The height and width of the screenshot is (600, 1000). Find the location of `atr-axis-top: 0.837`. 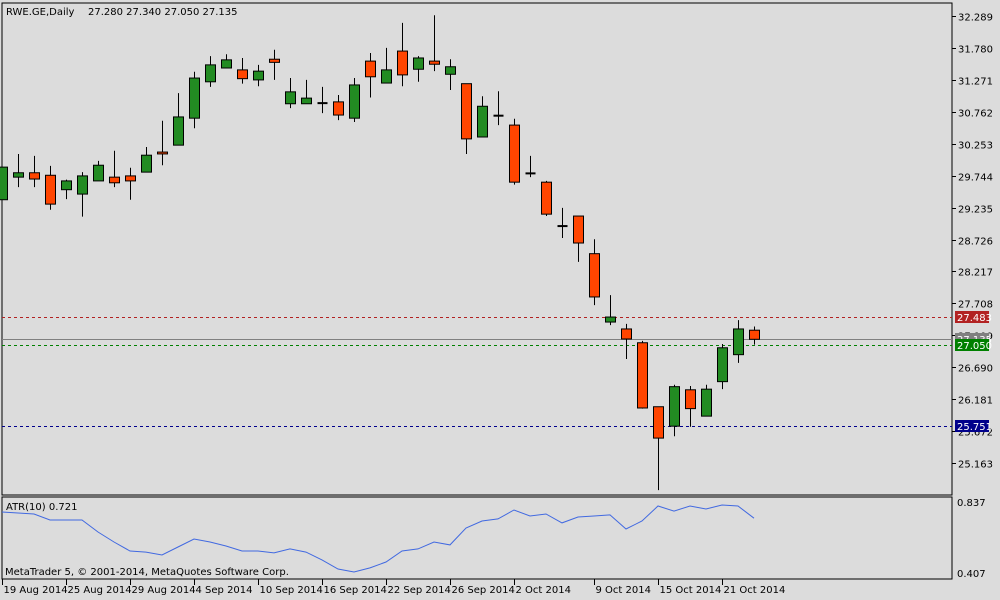

atr-axis-top: 0.837 is located at coordinates (971, 503).